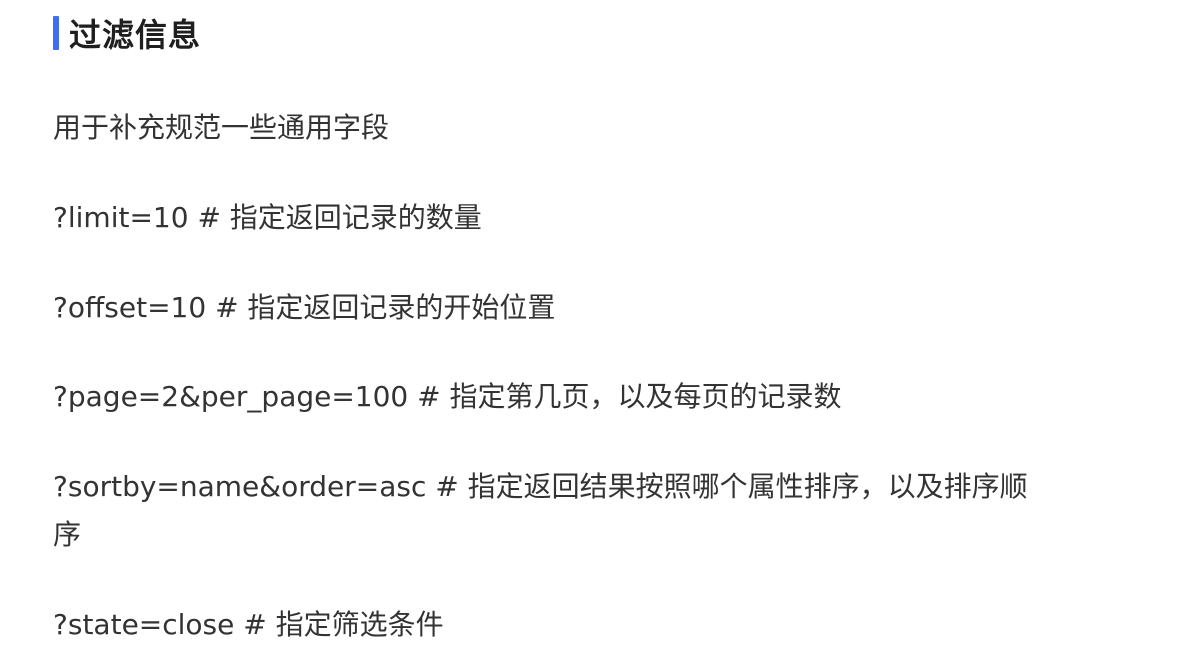 The height and width of the screenshot is (666, 1189). I want to click on param-state: ?state=close # 指定筛选条件, so click(248, 624).